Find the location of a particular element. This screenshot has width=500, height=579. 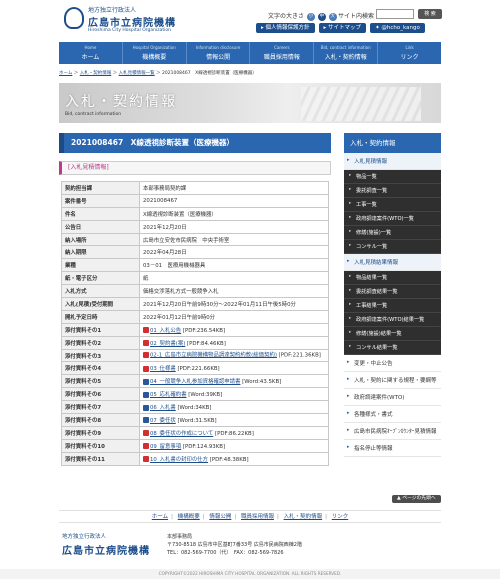

header-links: ▸ 個人情報保護方針 ▸ サイトマップ ✦ @hcho_kango is located at coordinates (340, 28).